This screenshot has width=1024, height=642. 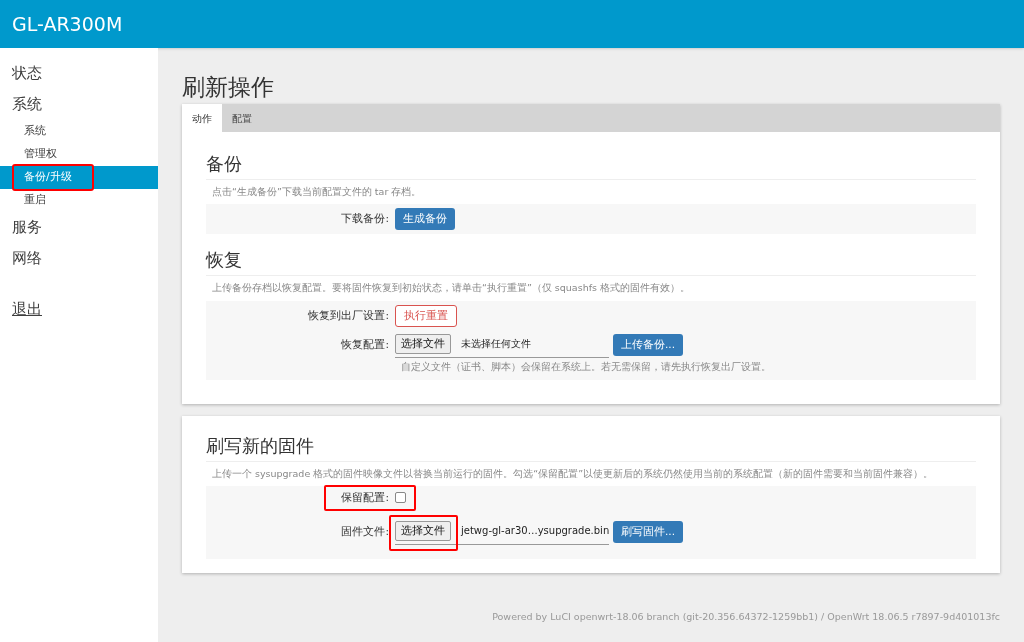 What do you see at coordinates (535, 531) in the screenshot?
I see `file-name: jetwg-gl-ar30…ysupgrade.bin` at bounding box center [535, 531].